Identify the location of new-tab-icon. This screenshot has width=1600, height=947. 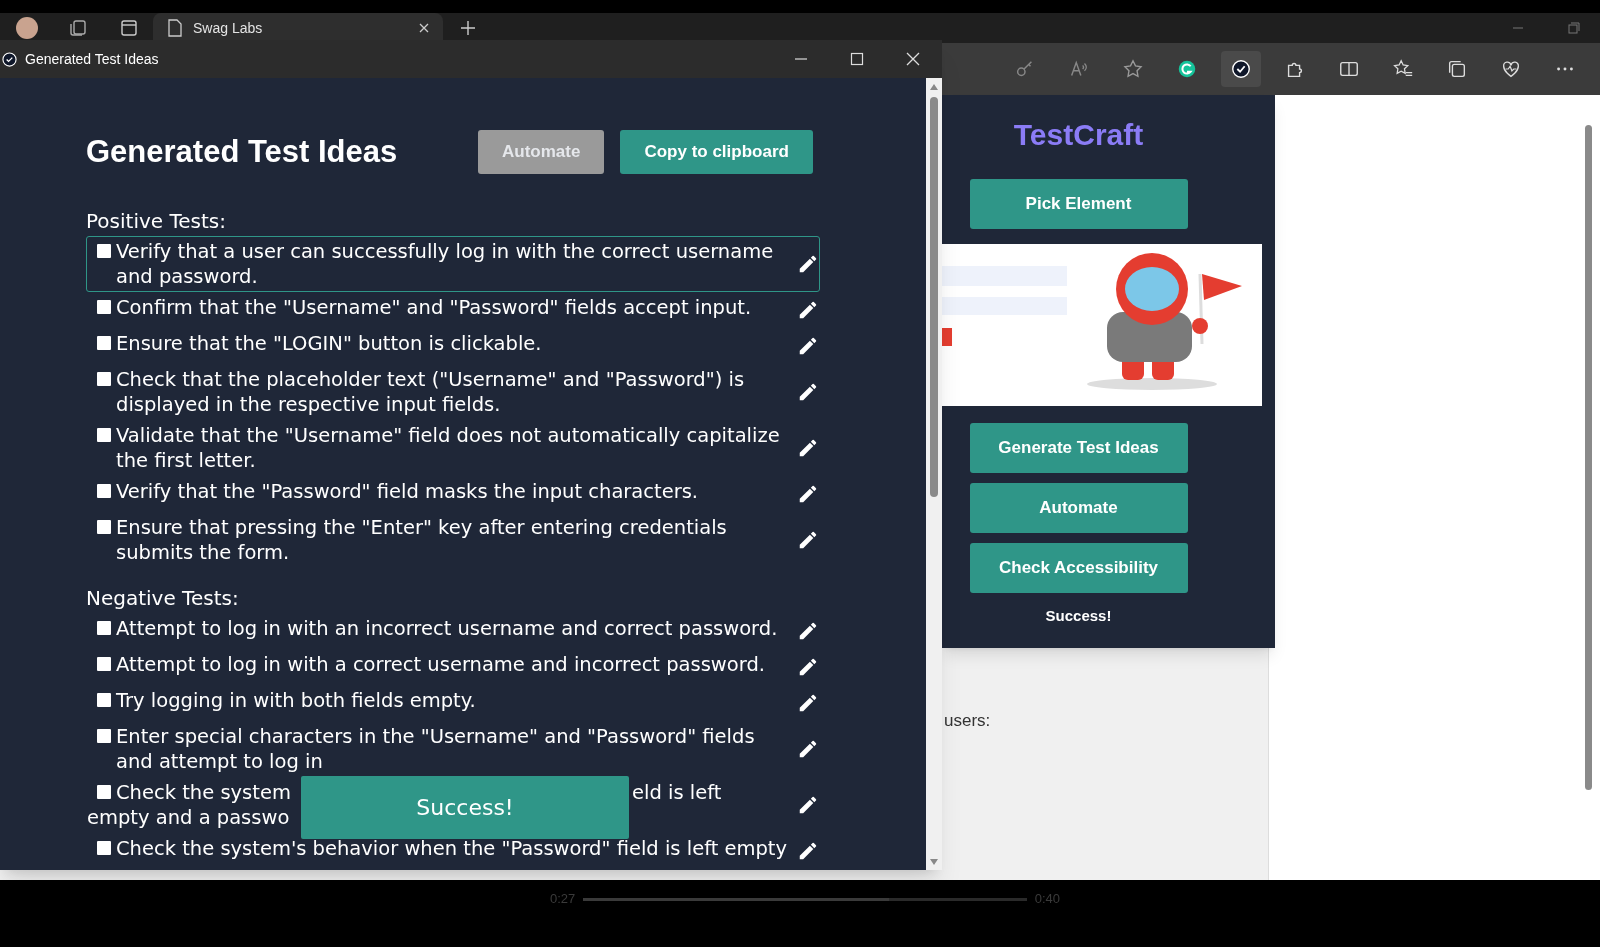
(468, 28).